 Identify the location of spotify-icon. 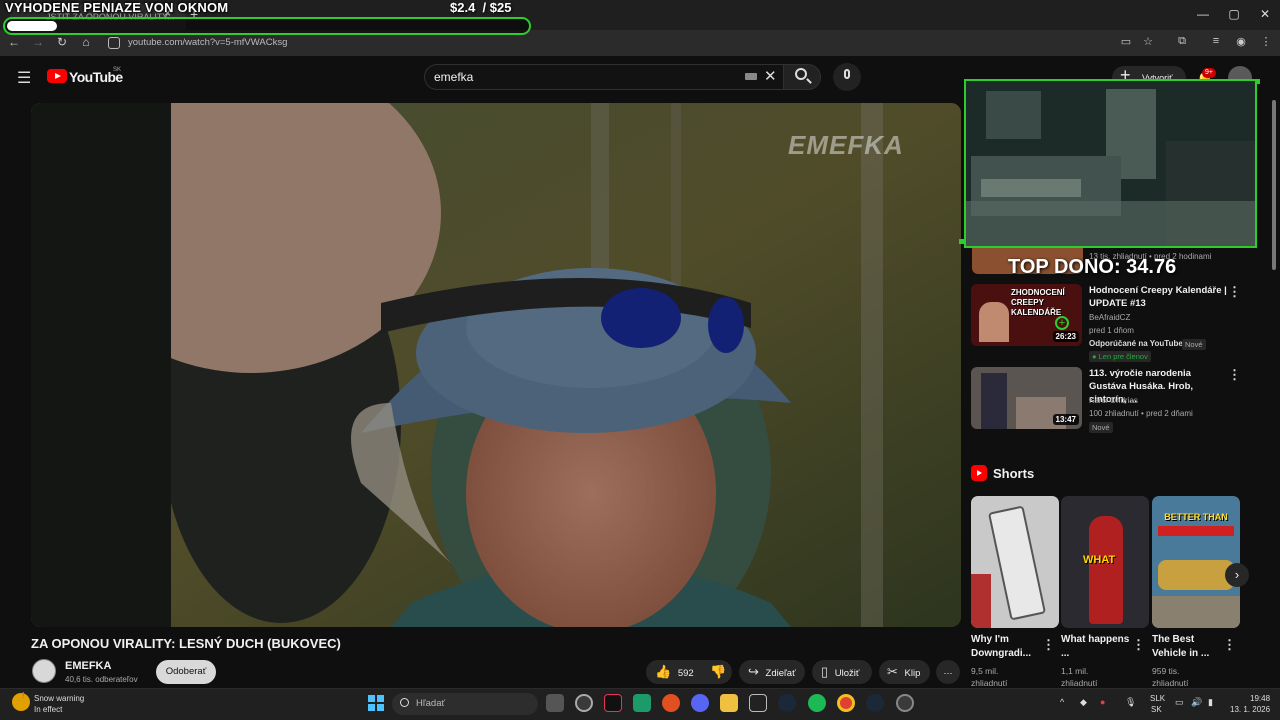
(817, 703).